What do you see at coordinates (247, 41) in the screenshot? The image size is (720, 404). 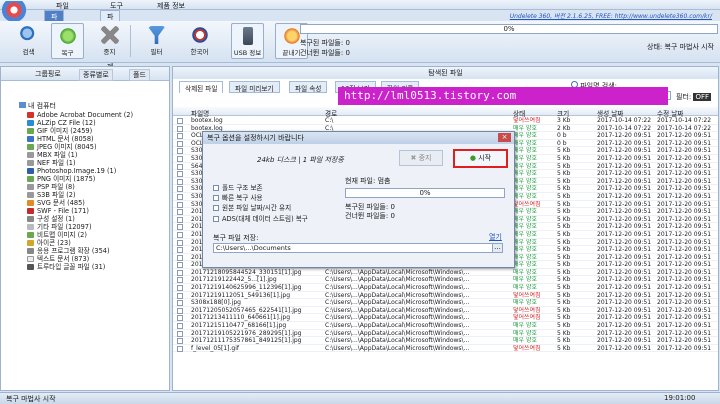 I see `usb-info-button: USB 정보` at bounding box center [247, 41].